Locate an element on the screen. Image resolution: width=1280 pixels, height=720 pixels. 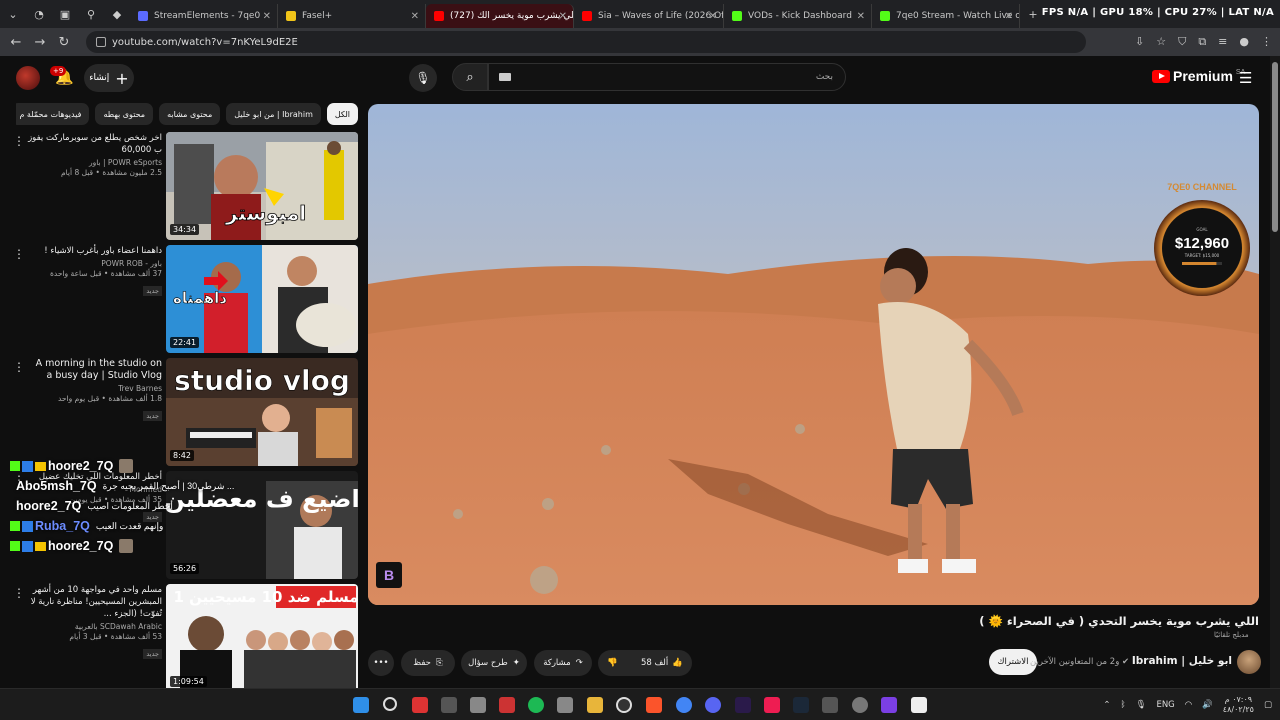
wifi-icon: ◠ is located at coordinates (1188, 705).